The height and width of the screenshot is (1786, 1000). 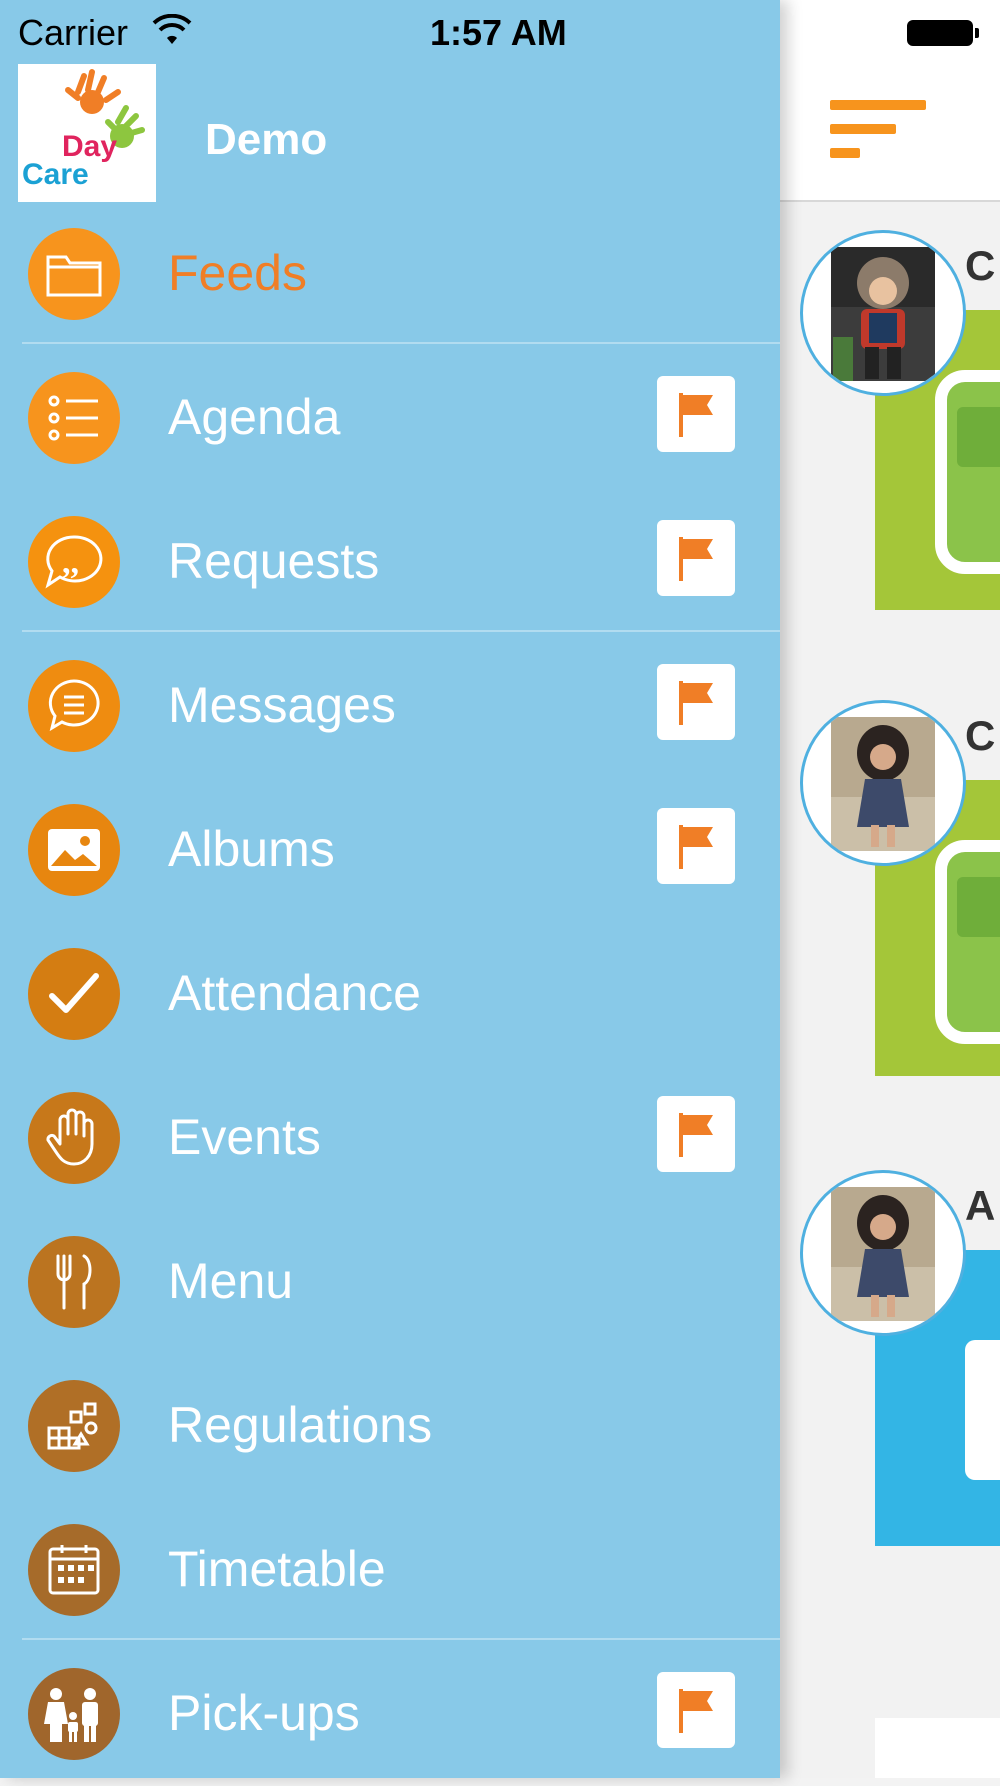 What do you see at coordinates (390, 850) in the screenshot?
I see `menu-item-albums: Albums` at bounding box center [390, 850].